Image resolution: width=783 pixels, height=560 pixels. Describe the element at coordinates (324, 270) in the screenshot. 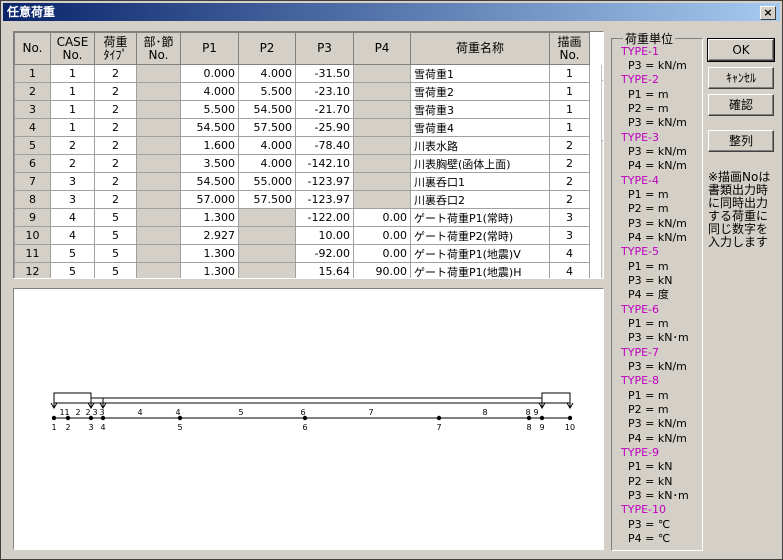

I see `table-cell: 15.64` at that location.